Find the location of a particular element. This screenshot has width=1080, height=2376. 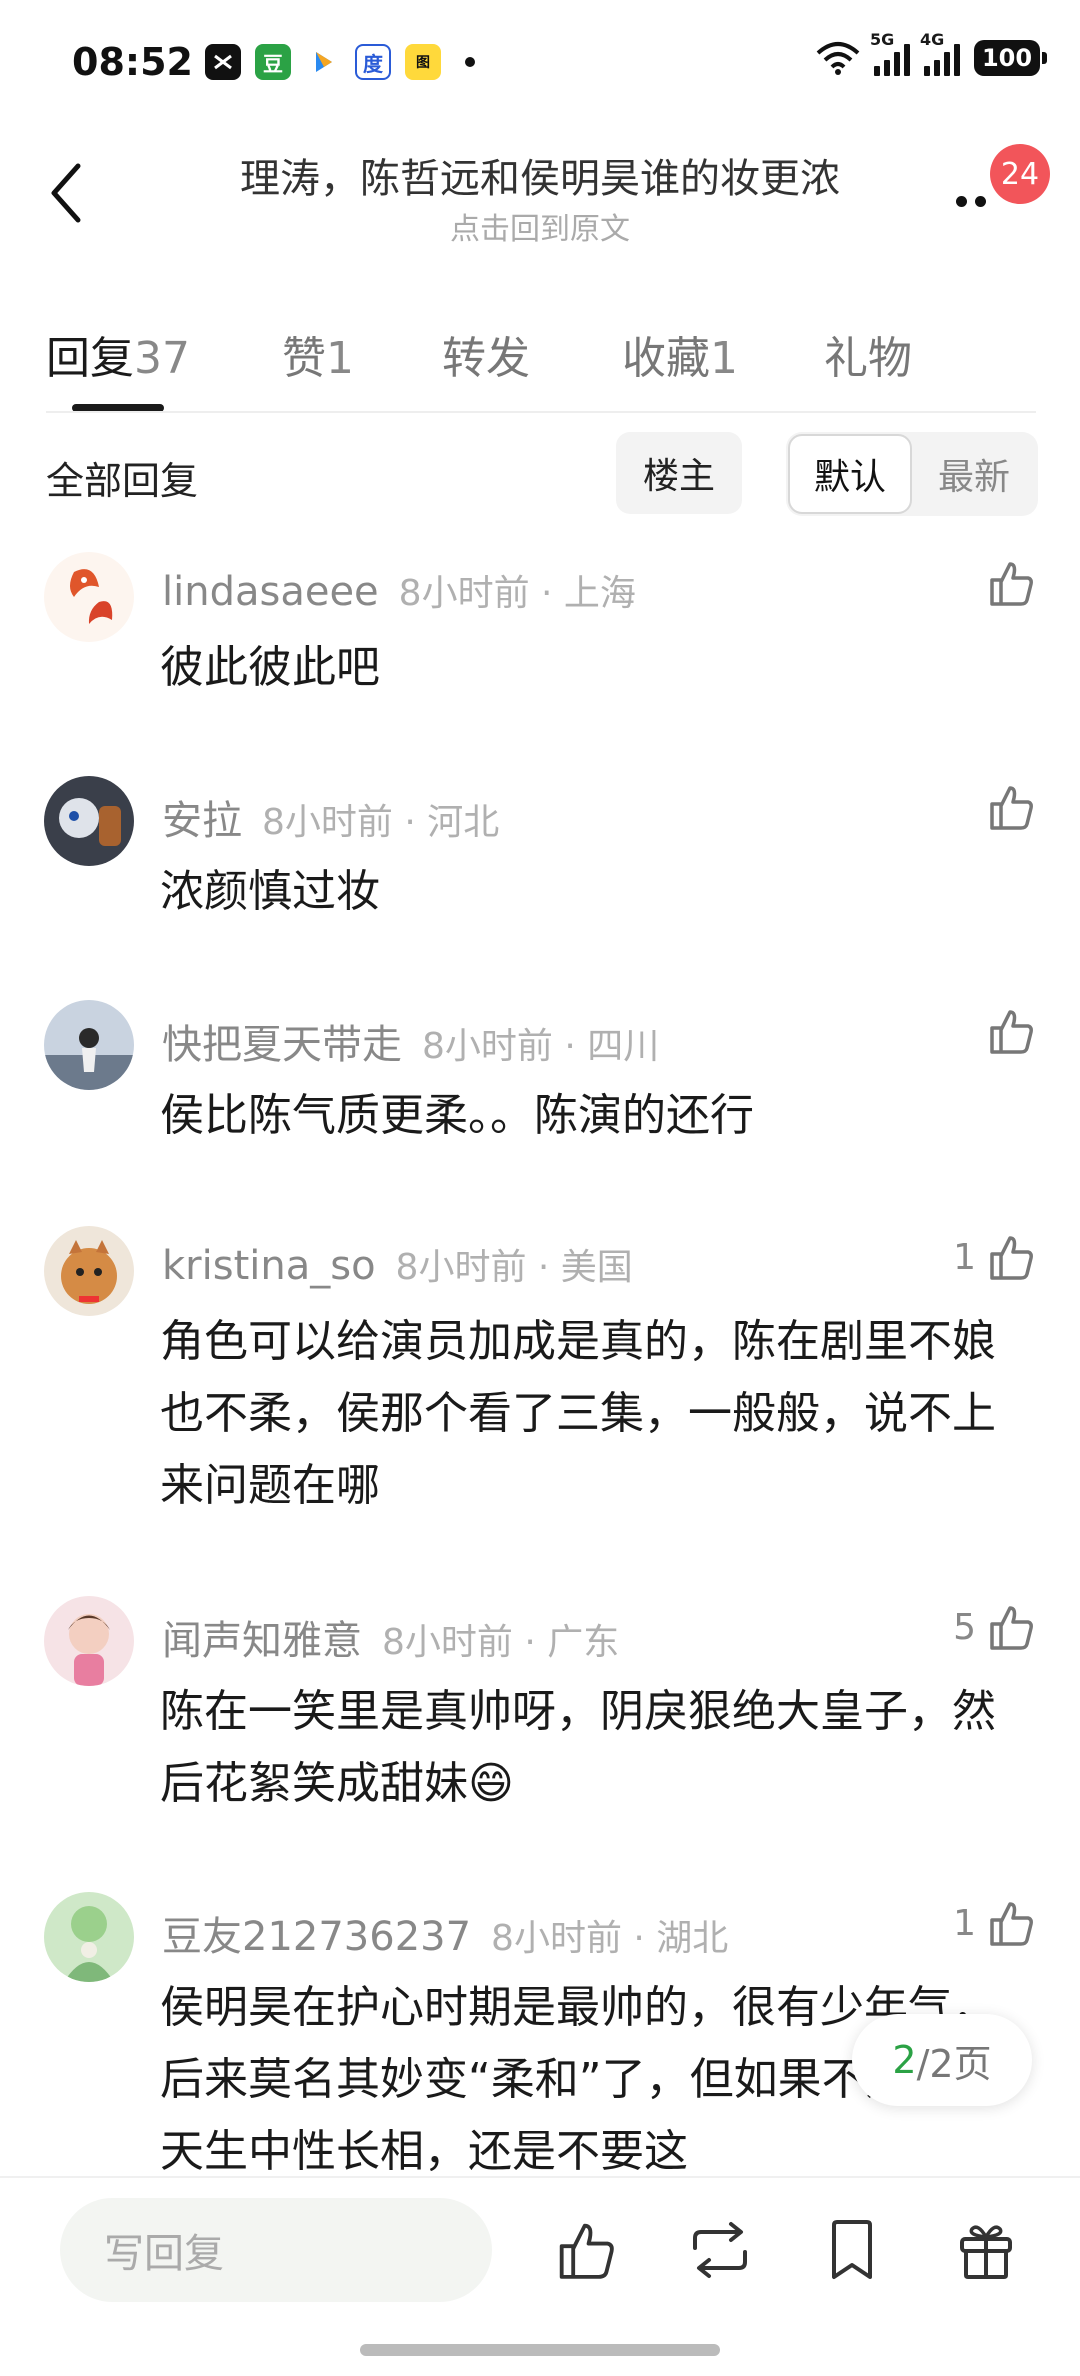

comment-meta: kristina_so 8小时前 · 美国 is located at coordinates (397, 1264).